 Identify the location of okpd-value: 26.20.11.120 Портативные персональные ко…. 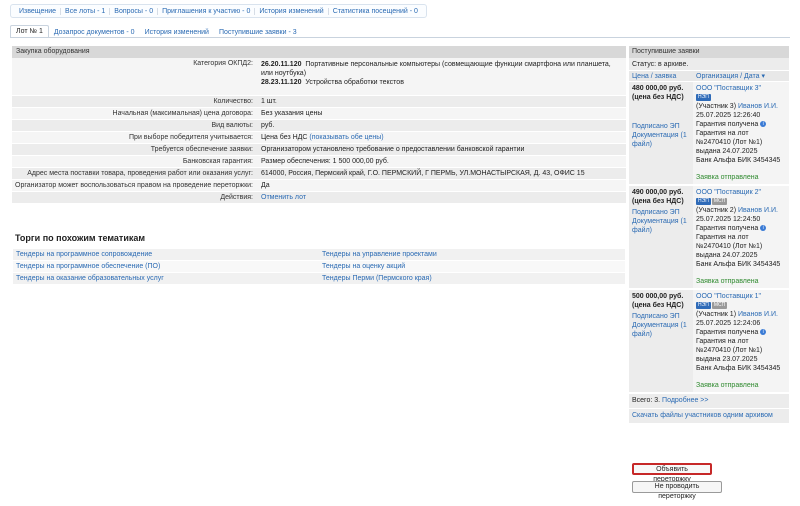
(441, 76).